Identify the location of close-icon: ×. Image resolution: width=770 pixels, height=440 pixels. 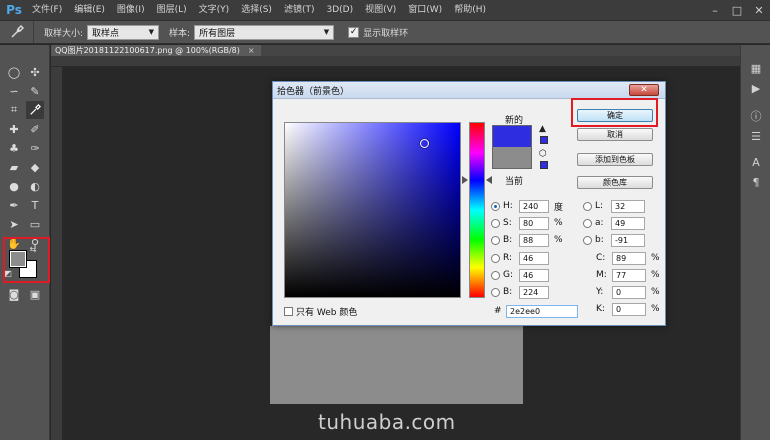
(251, 50).